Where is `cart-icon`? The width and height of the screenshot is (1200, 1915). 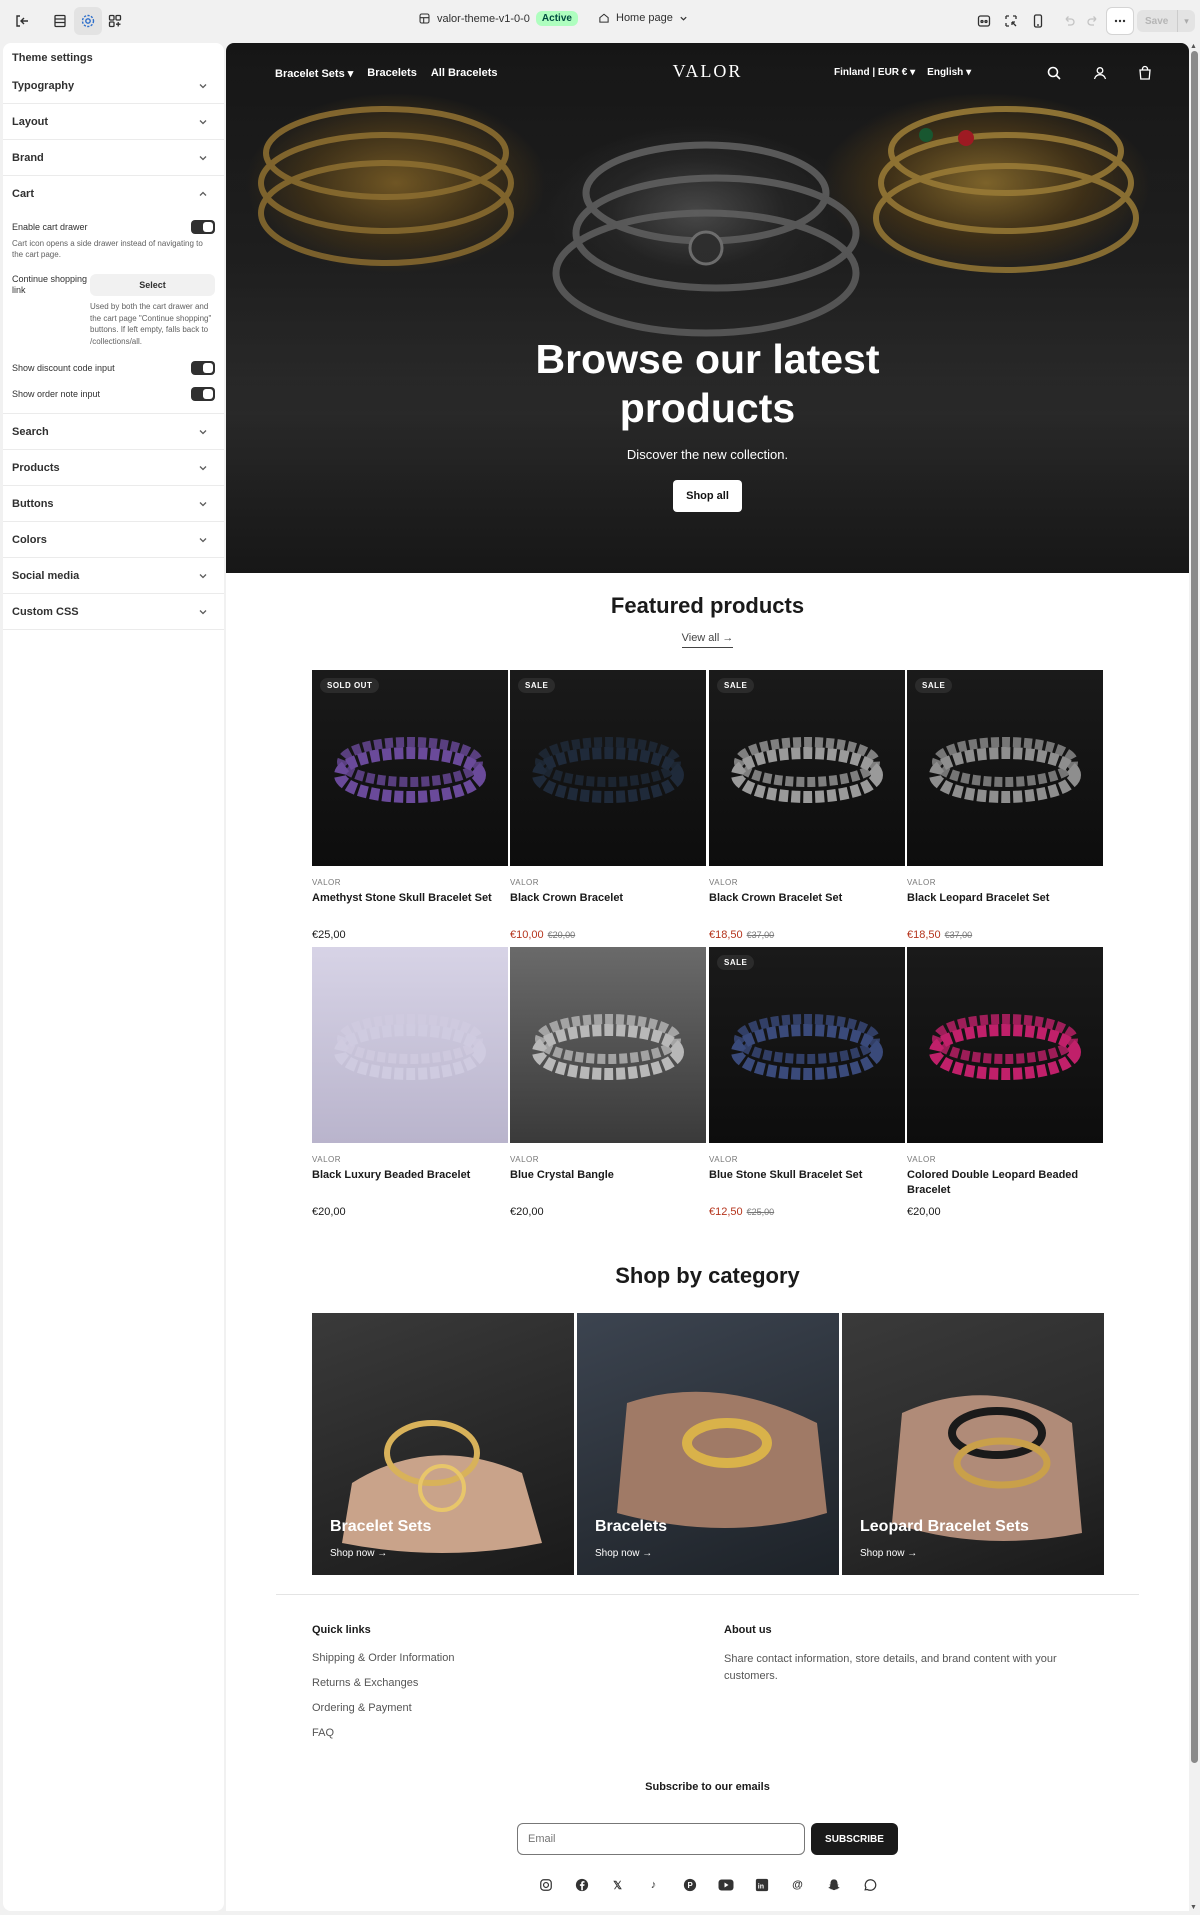 cart-icon is located at coordinates (1145, 73).